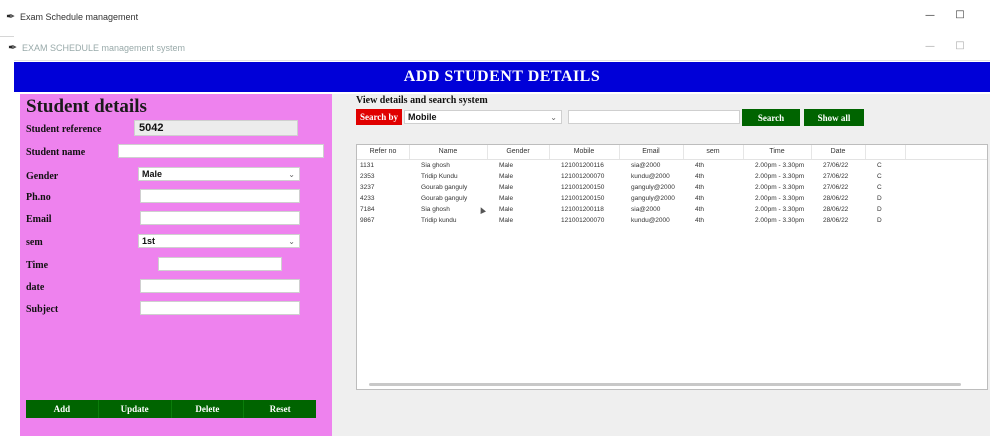 The height and width of the screenshot is (436, 990). Describe the element at coordinates (834, 117) in the screenshot. I see `show-all-button: Show all` at that location.